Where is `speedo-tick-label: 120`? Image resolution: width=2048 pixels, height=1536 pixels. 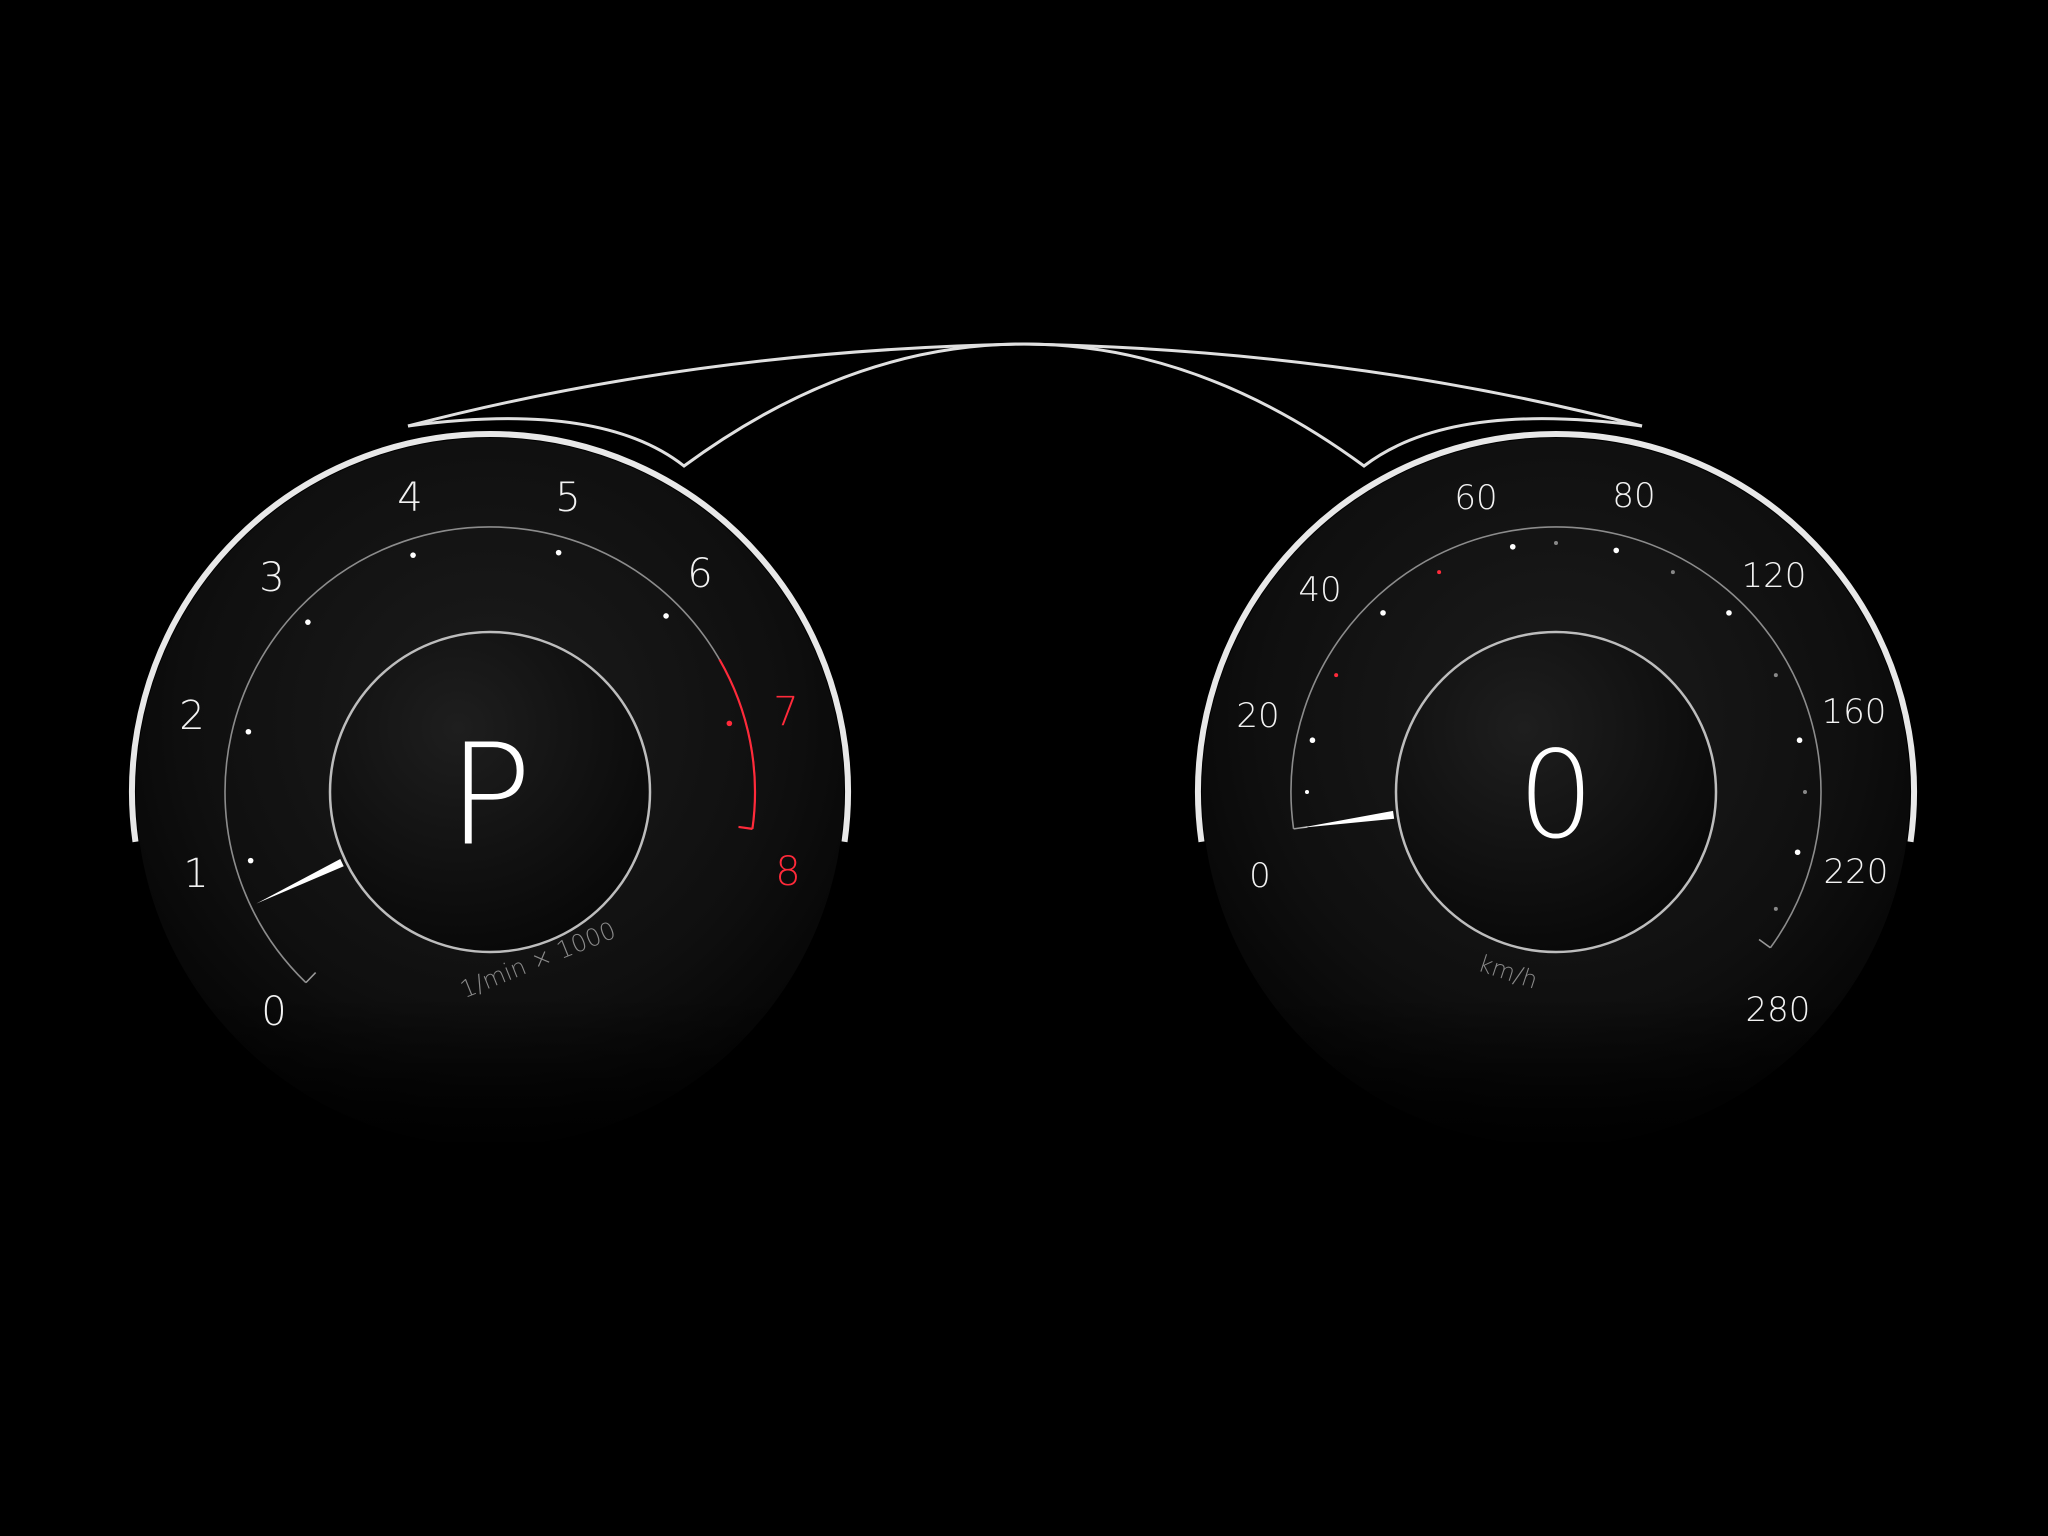
speedo-tick-label: 120 is located at coordinates (1774, 576).